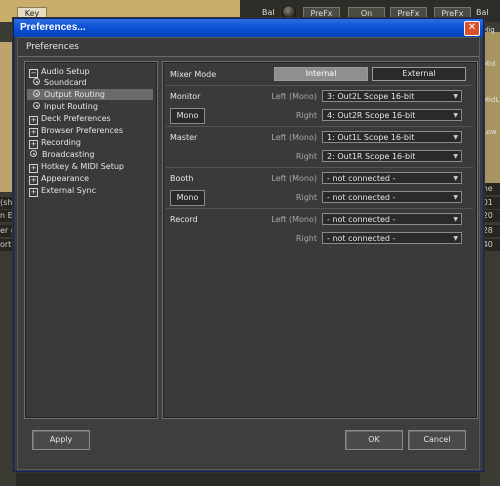 Image resolution: width=500 pixels, height=486 pixels. Describe the element at coordinates (61, 440) in the screenshot. I see `apply-button: Apply` at that location.